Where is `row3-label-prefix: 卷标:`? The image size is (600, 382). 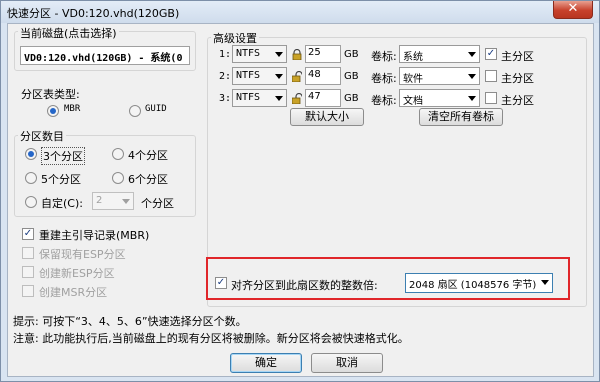
row3-label-prefix: 卷标: is located at coordinates (384, 100).